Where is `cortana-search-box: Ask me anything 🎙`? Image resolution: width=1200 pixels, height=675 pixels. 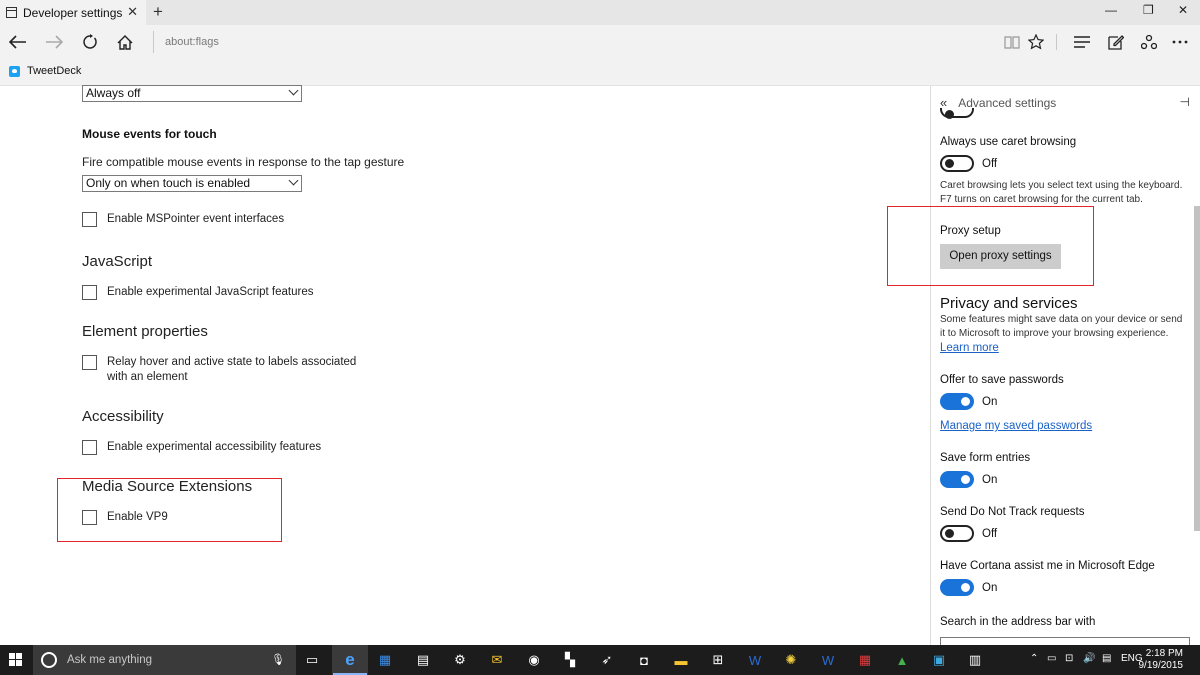
cortana-search-box: Ask me anything 🎙 is located at coordinates (164, 660).